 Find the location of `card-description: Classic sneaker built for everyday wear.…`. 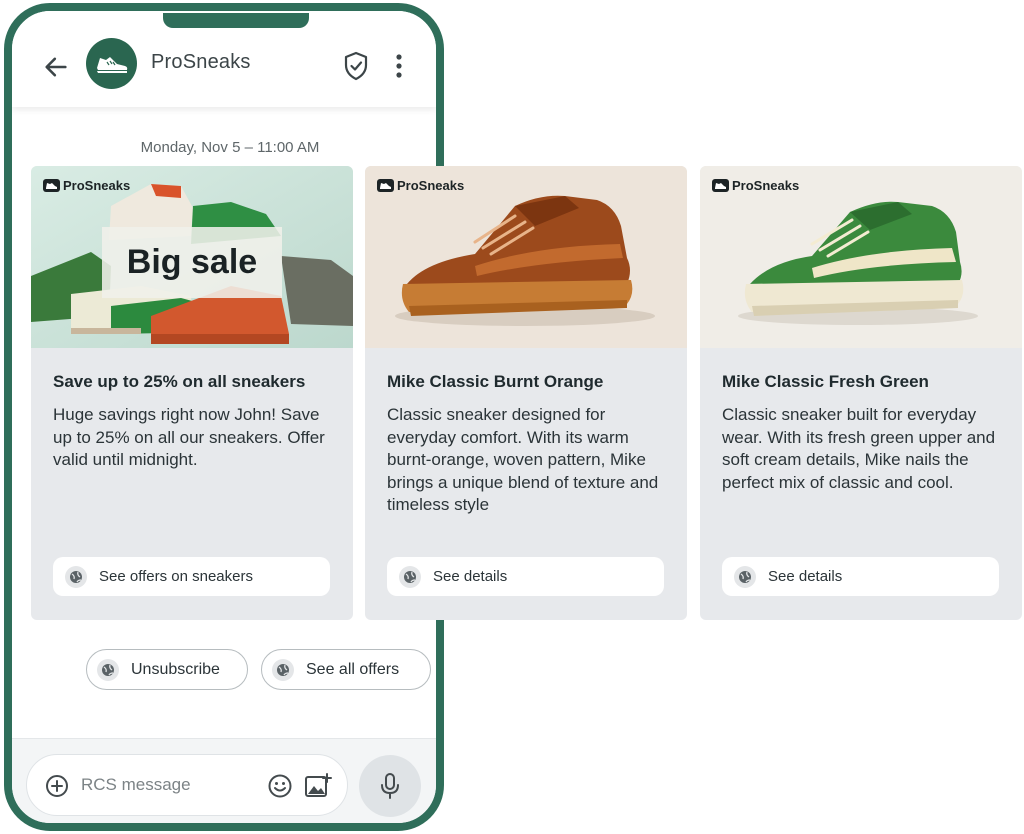

card-description: Classic sneaker built for everyday wear.… is located at coordinates (859, 448).